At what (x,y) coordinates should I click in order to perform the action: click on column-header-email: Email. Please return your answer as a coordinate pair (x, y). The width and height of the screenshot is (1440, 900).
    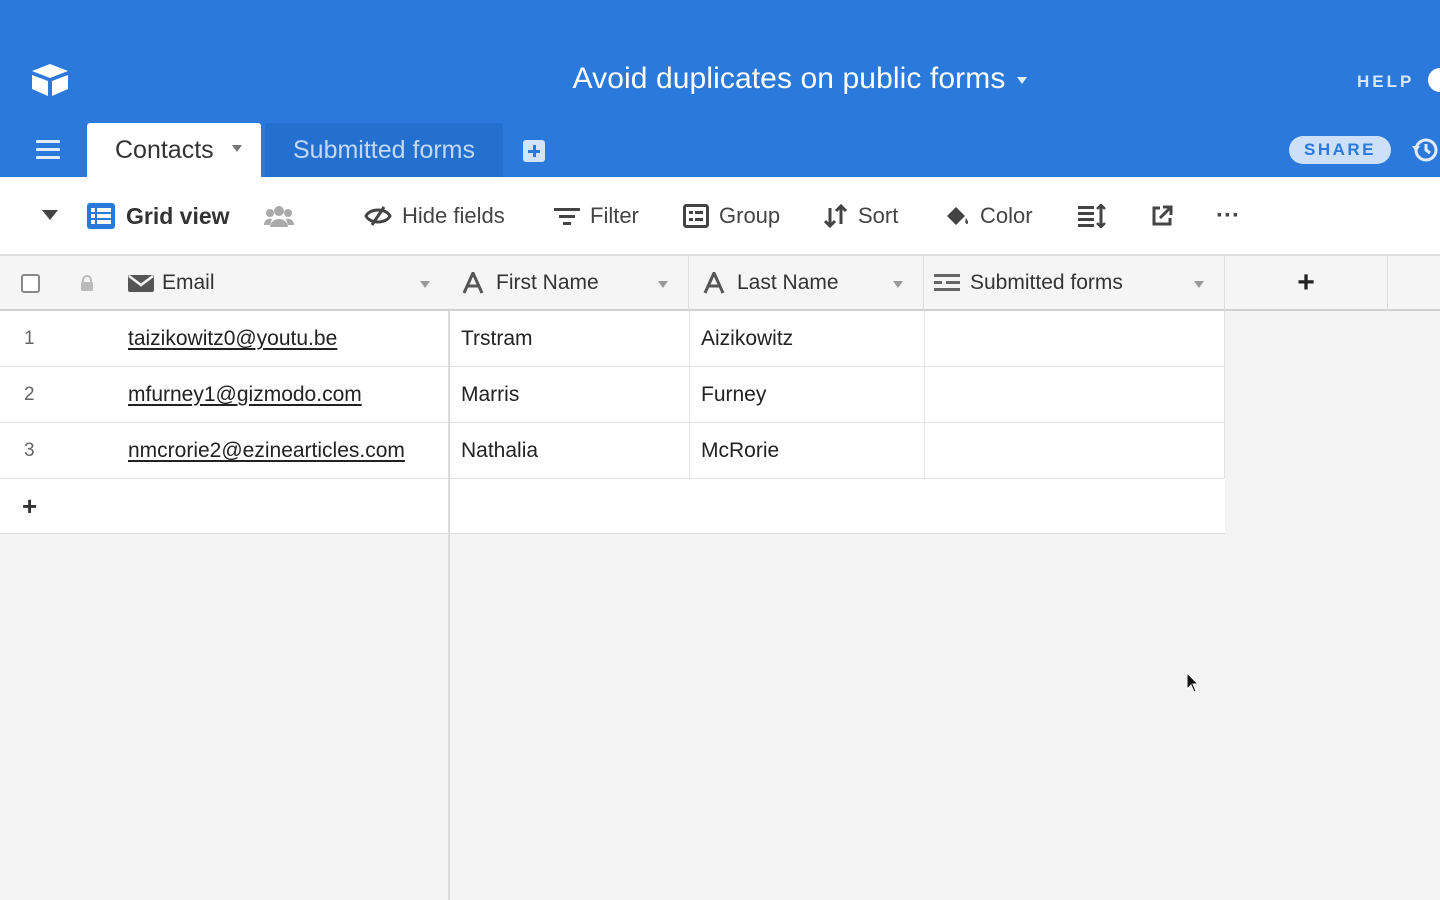
    Looking at the image, I should click on (289, 283).